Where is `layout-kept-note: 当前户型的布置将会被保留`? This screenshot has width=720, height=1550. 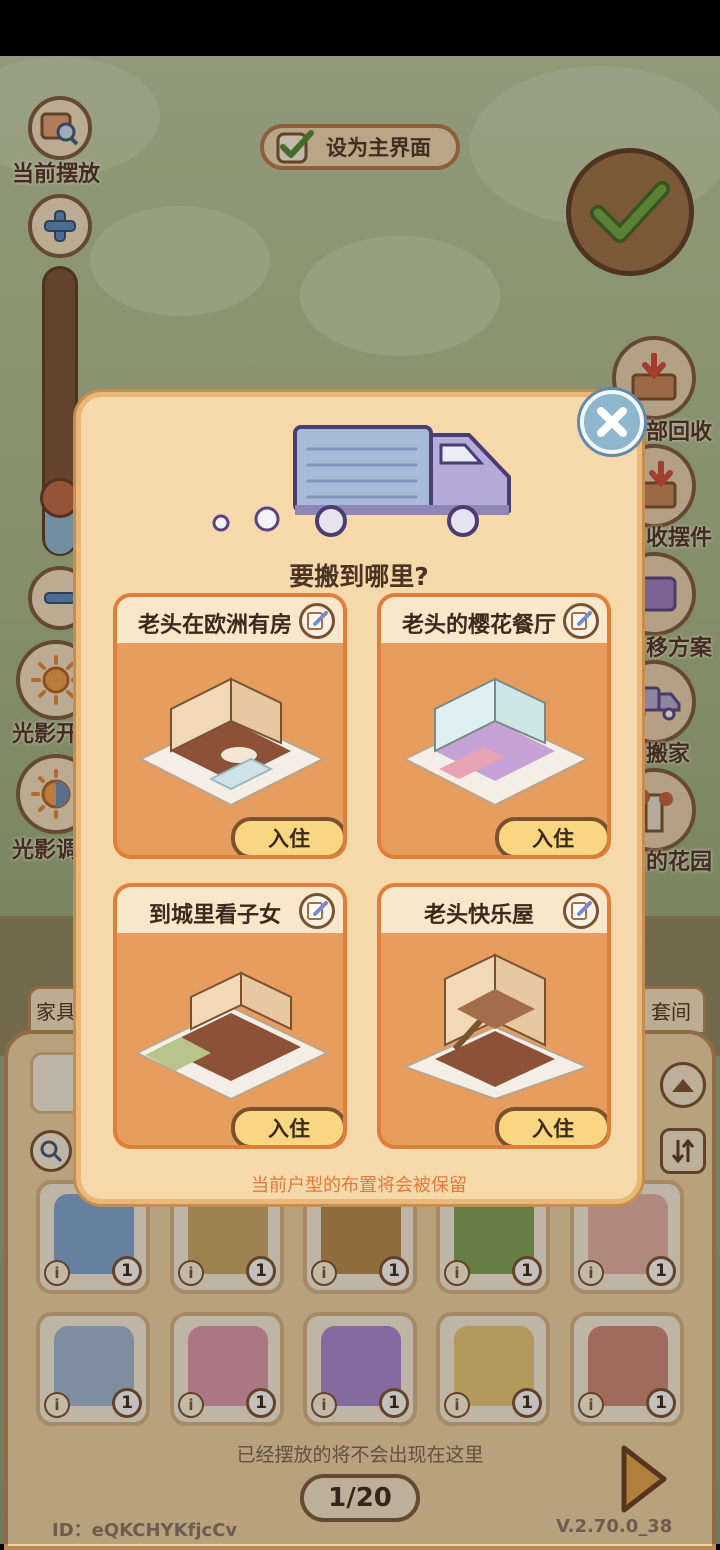 layout-kept-note: 当前户型的布置将会被保留 is located at coordinates (359, 1185).